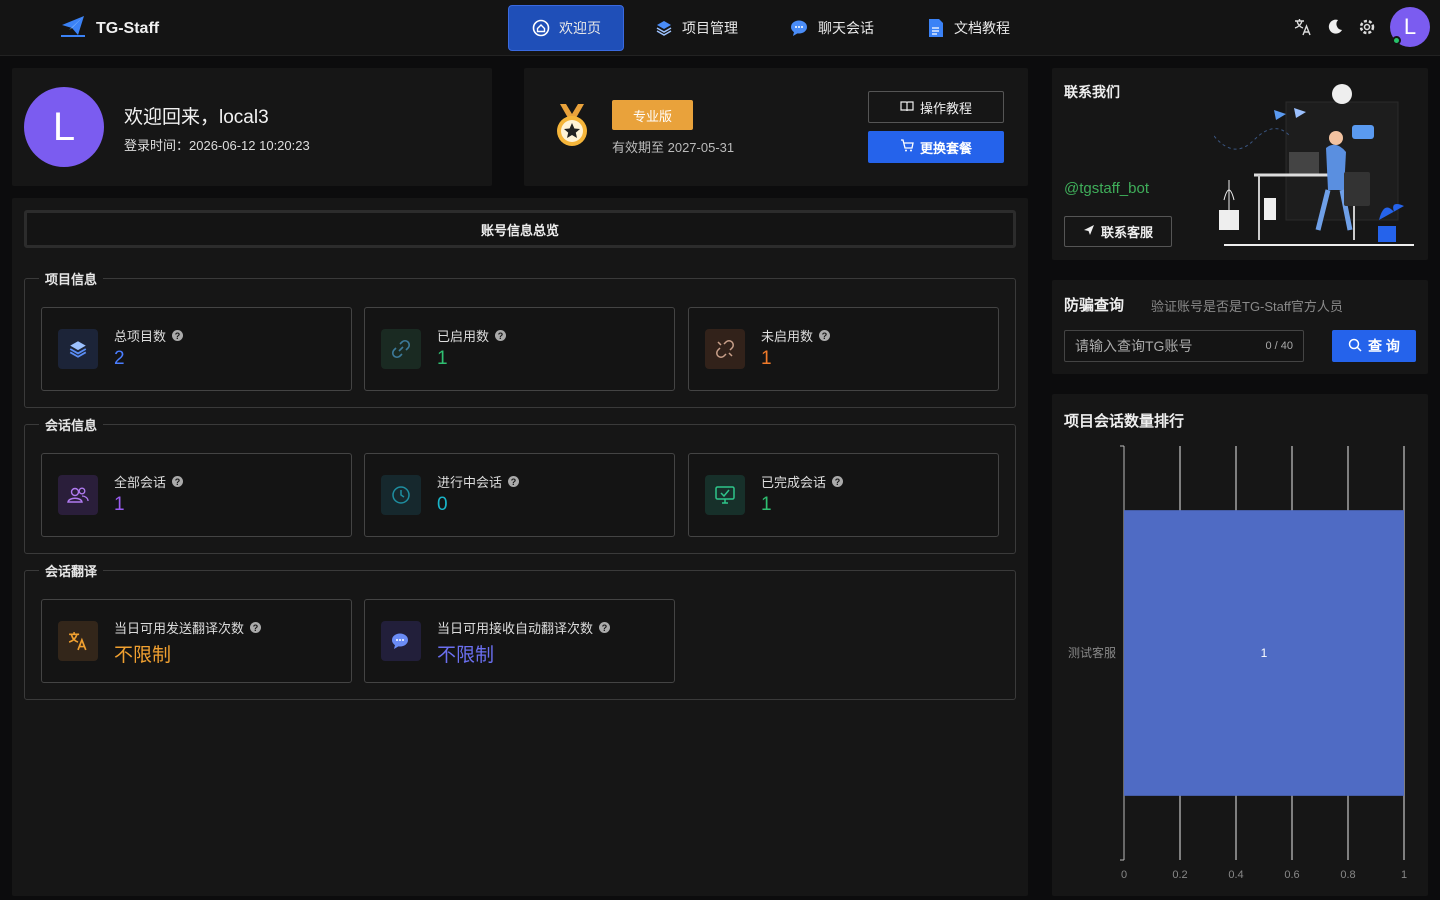 The width and height of the screenshot is (1440, 900). I want to click on change-plan-label: 更换套餐, so click(945, 148).